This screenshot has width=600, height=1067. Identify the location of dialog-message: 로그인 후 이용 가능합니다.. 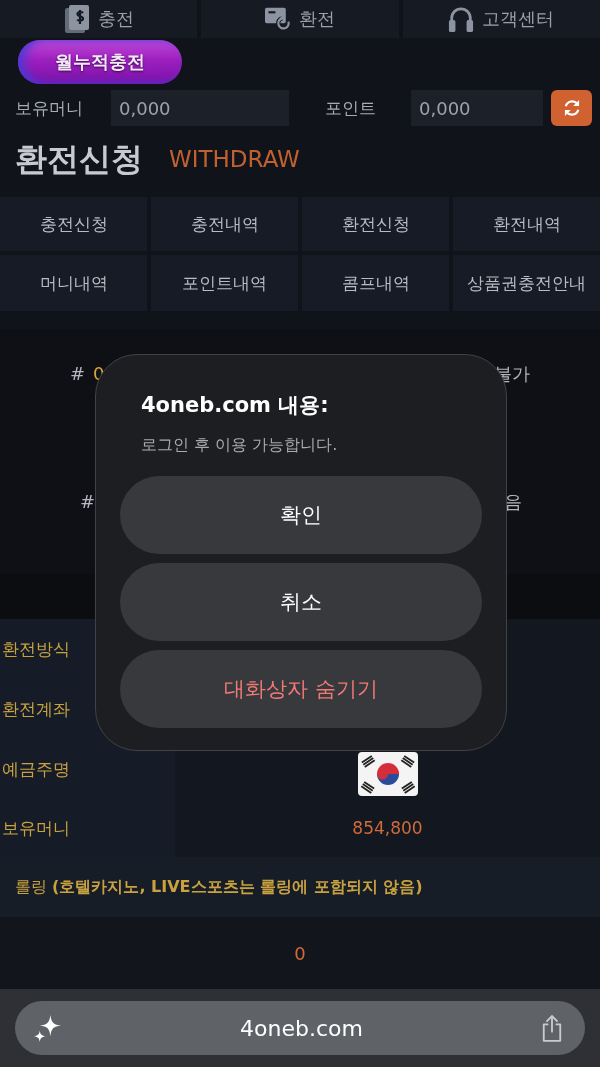
(239, 445).